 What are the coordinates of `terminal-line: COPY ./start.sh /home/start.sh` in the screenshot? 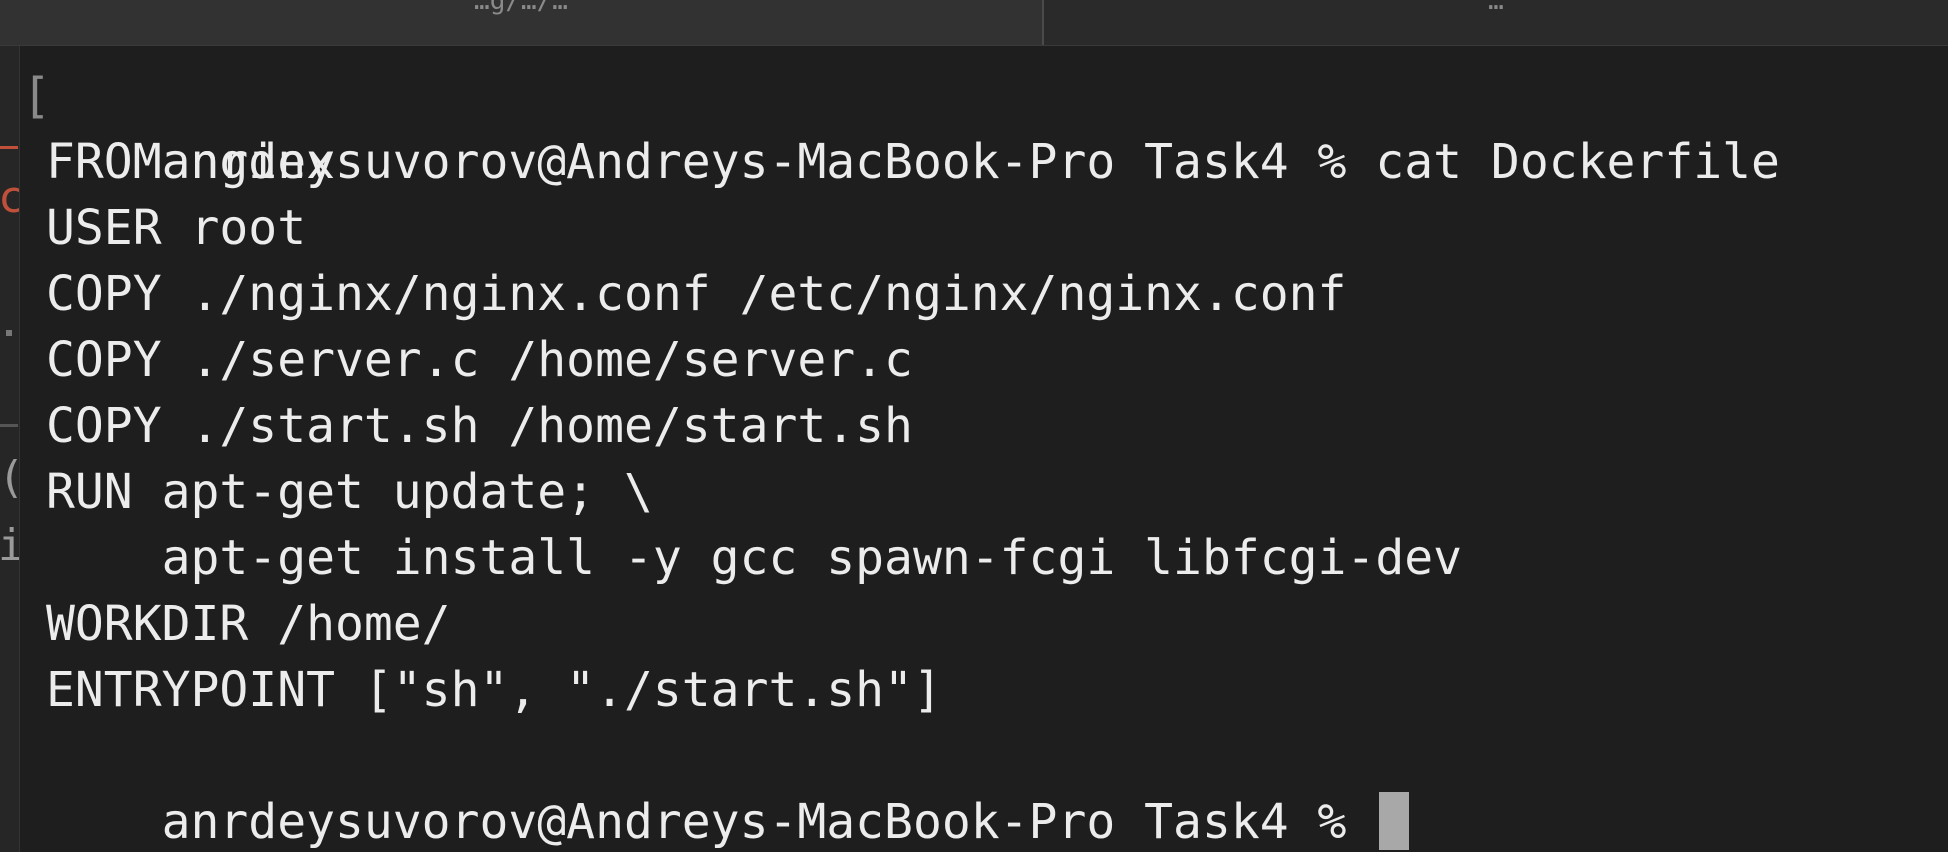 It's located at (479, 426).